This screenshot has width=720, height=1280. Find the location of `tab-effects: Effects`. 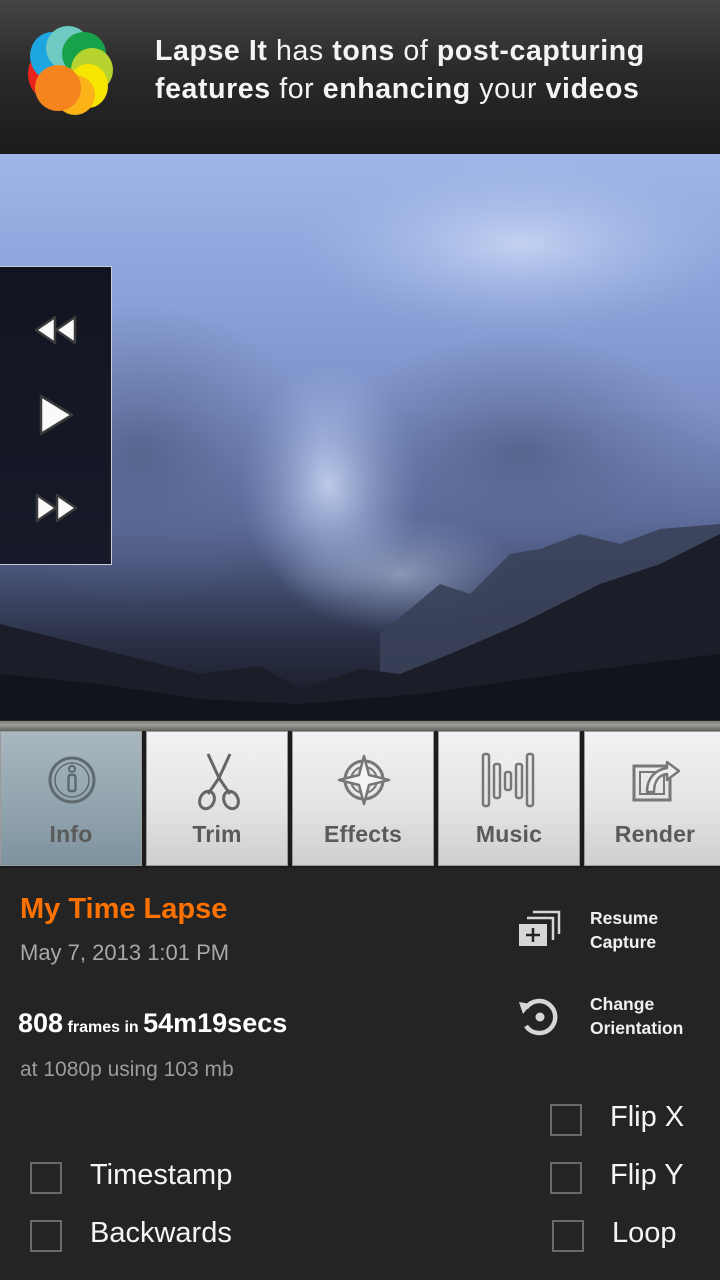

tab-effects: Effects is located at coordinates (363, 798).